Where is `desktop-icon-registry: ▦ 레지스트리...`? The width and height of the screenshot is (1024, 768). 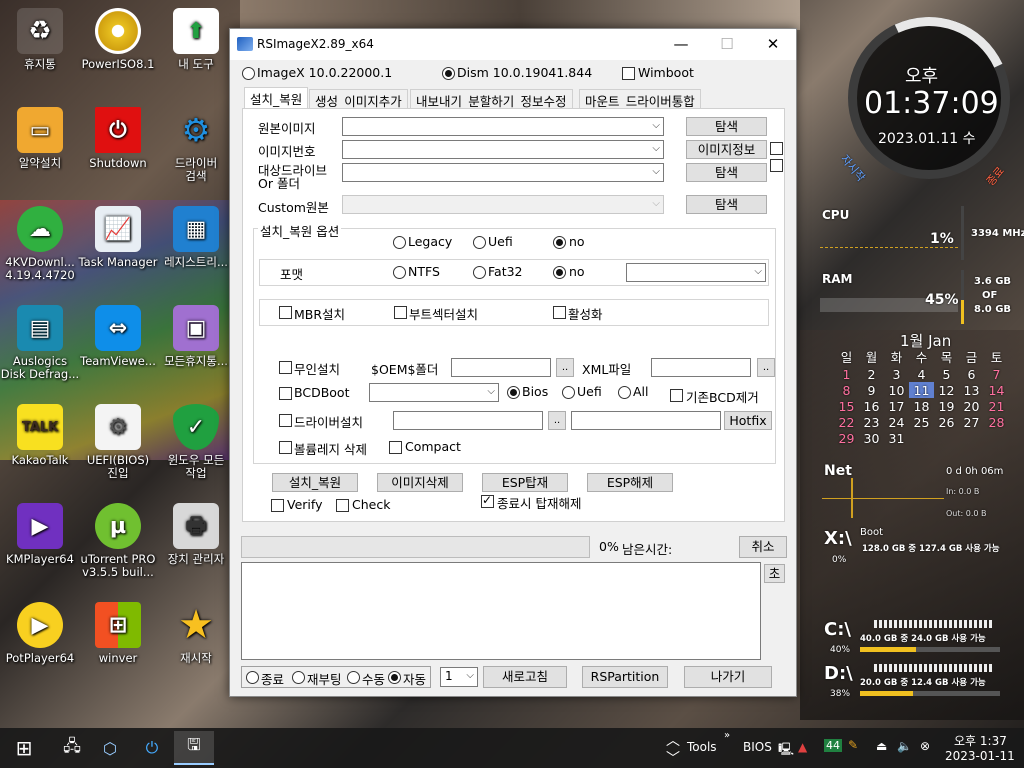
desktop-icon-registry: ▦ 레지스트리... is located at coordinates (196, 237).